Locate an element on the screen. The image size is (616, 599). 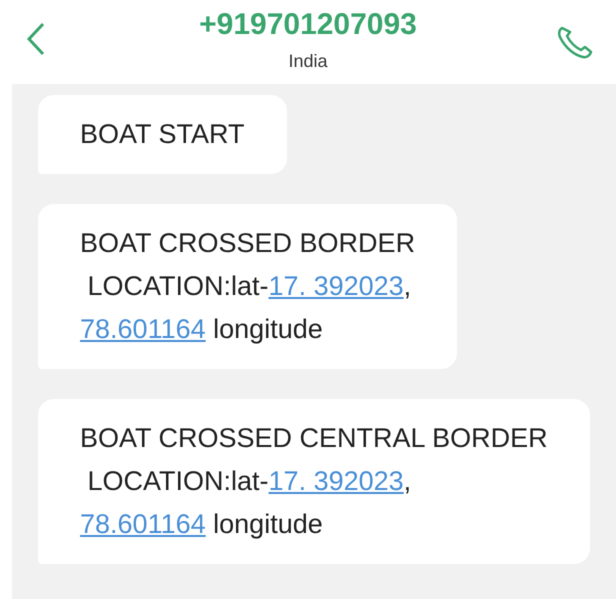
contact-country: India is located at coordinates (308, 61).